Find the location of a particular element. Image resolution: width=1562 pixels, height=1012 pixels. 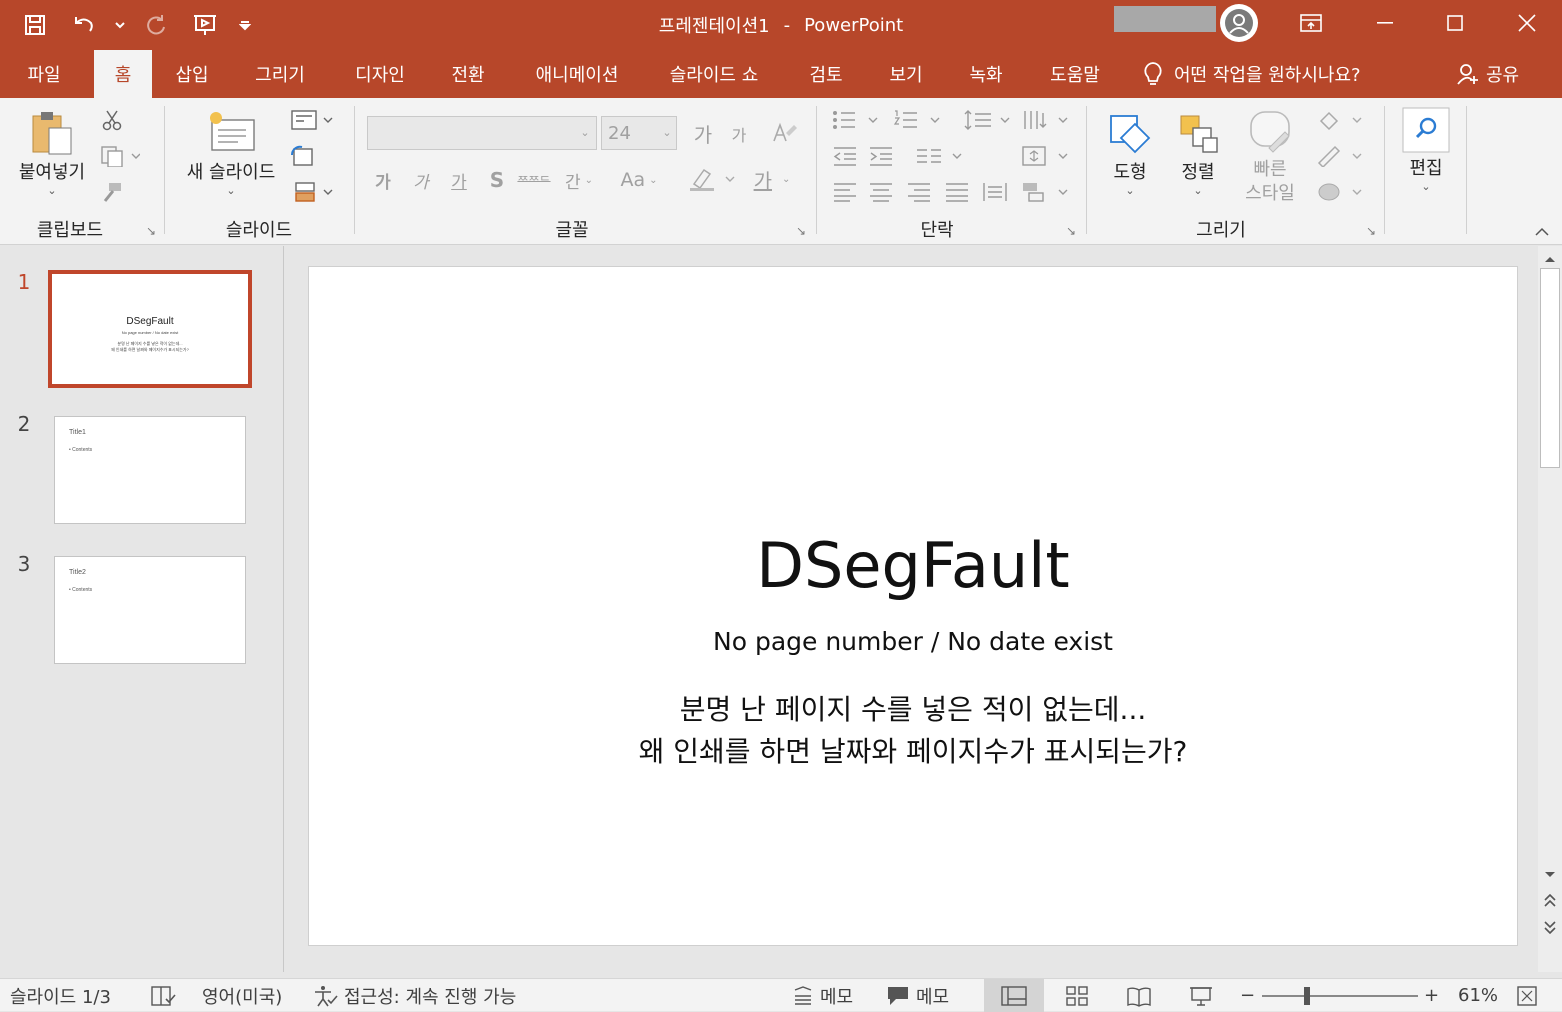

editing-dropdown-icon: ⌄ is located at coordinates (1425, 186).